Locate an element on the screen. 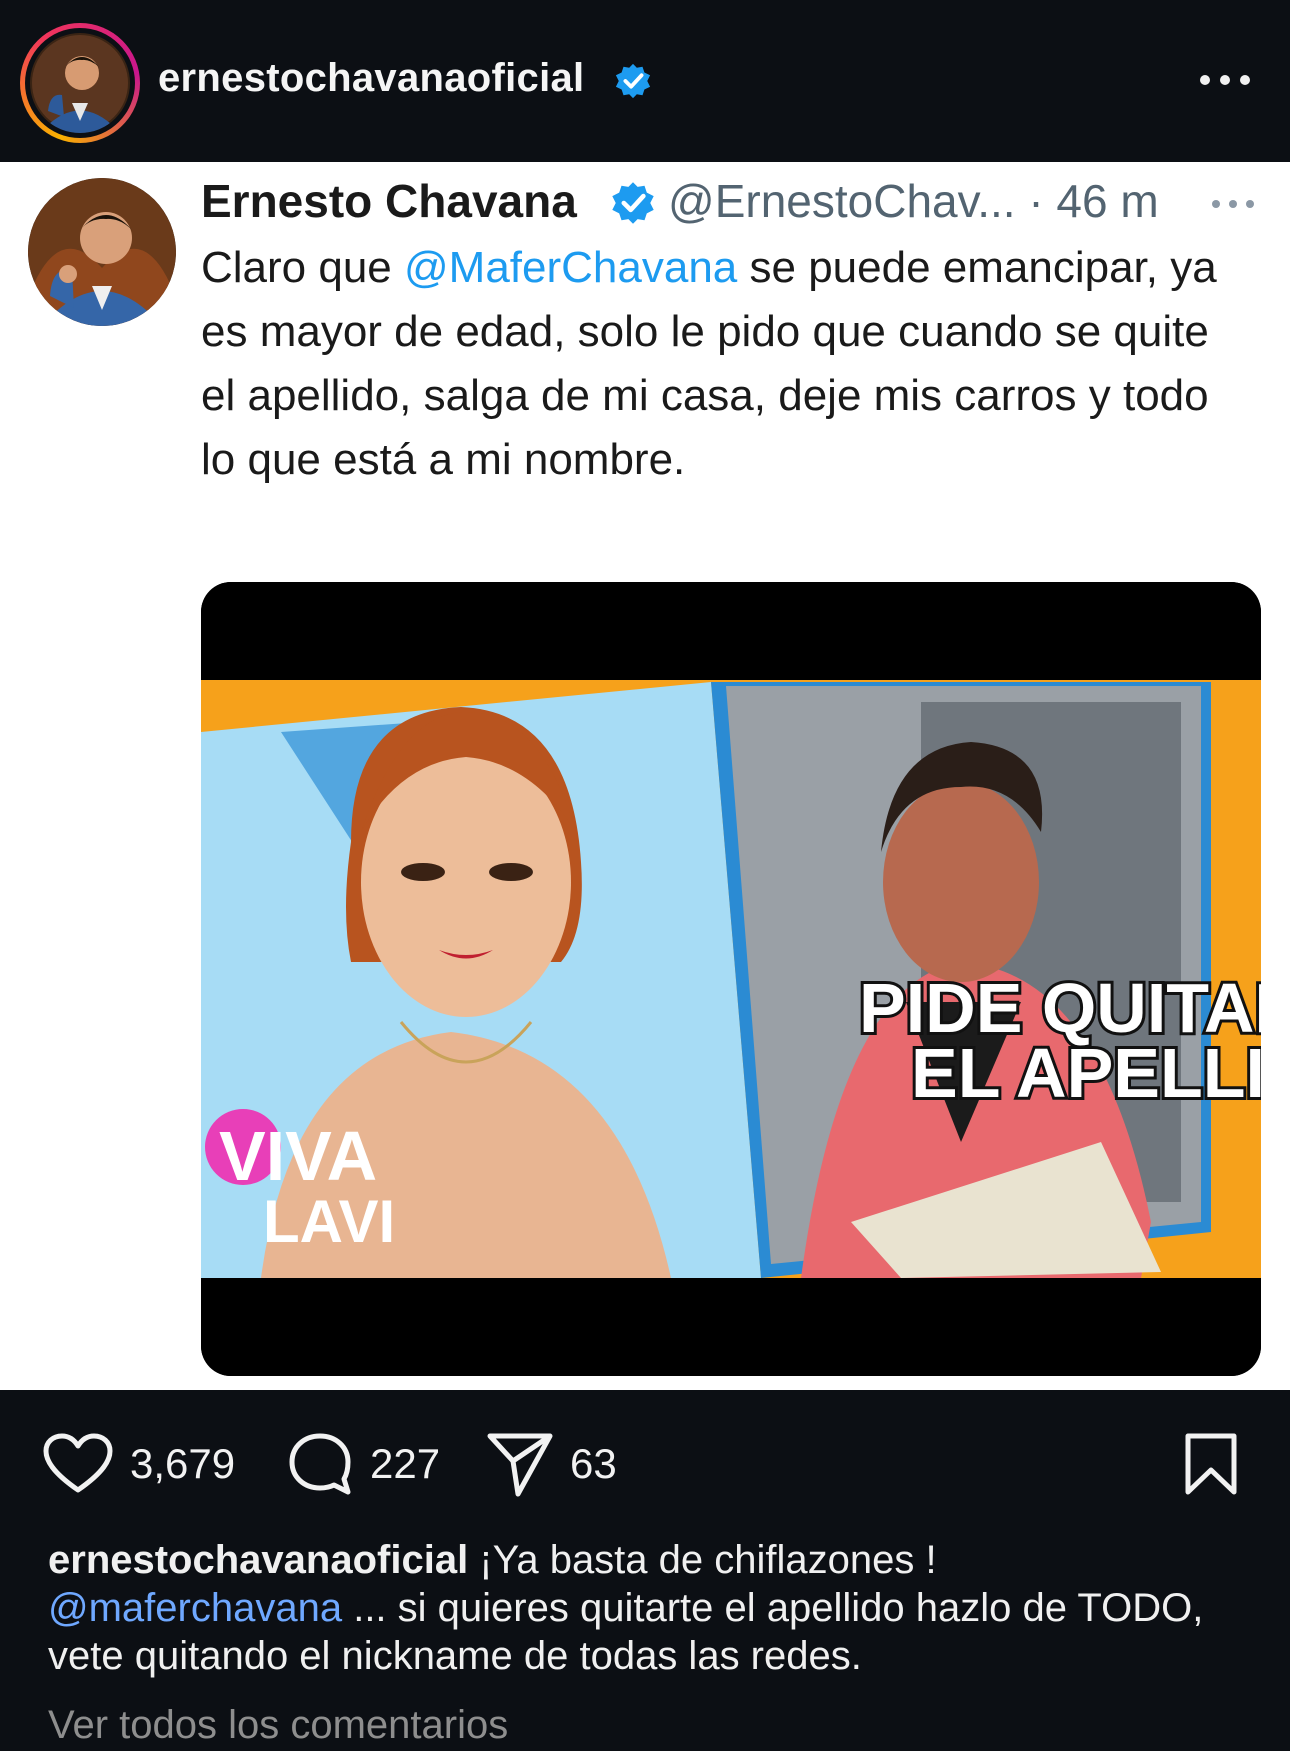 The height and width of the screenshot is (1751, 1290). more-dots-icon is located at coordinates (1225, 80).